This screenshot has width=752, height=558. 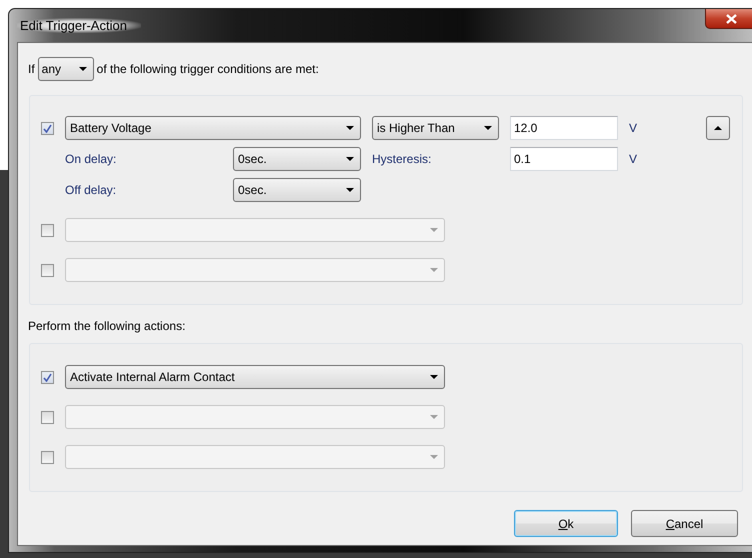 I want to click on dropdown: Battery Voltage, so click(x=213, y=128).